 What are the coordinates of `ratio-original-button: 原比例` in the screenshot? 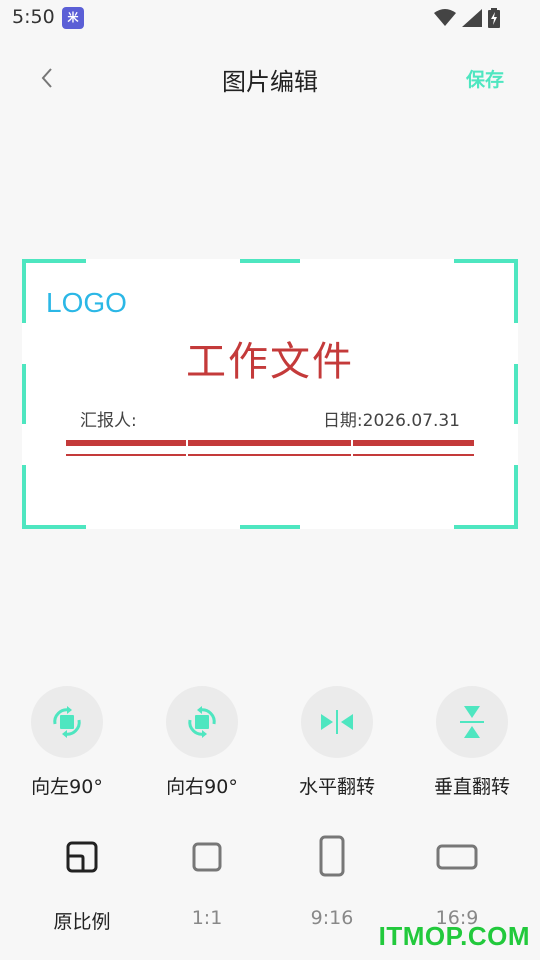 It's located at (82, 883).